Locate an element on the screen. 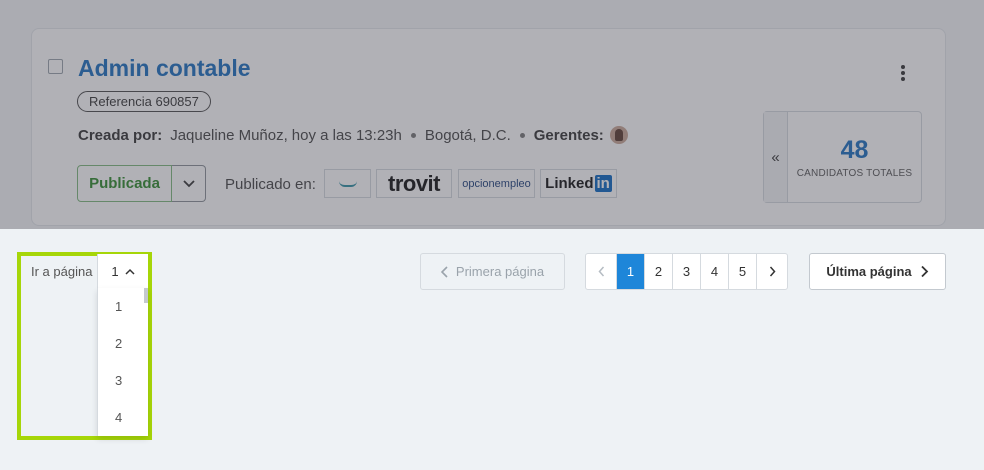 The height and width of the screenshot is (470, 984). goto-page-options: 1 2 3 4 is located at coordinates (122, 362).